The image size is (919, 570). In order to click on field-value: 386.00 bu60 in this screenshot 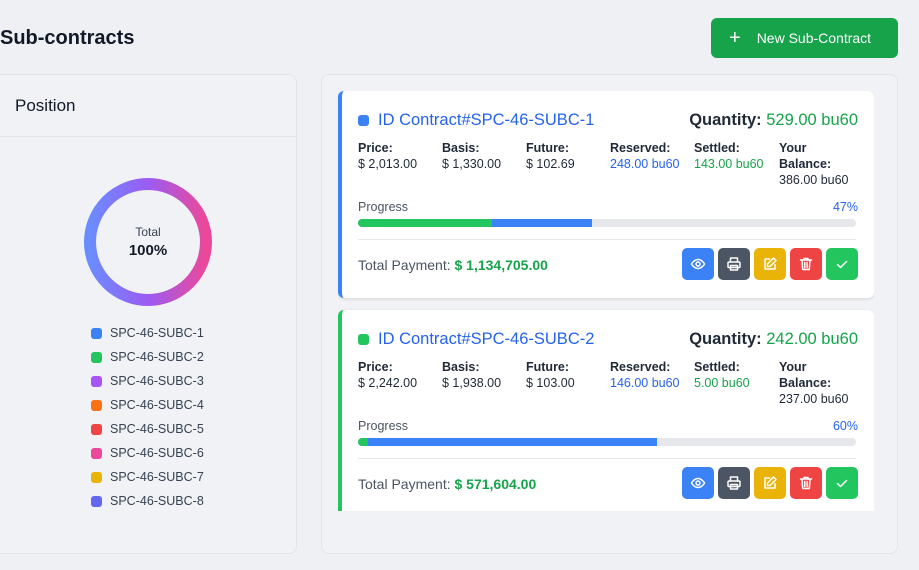, I will do `click(814, 180)`.